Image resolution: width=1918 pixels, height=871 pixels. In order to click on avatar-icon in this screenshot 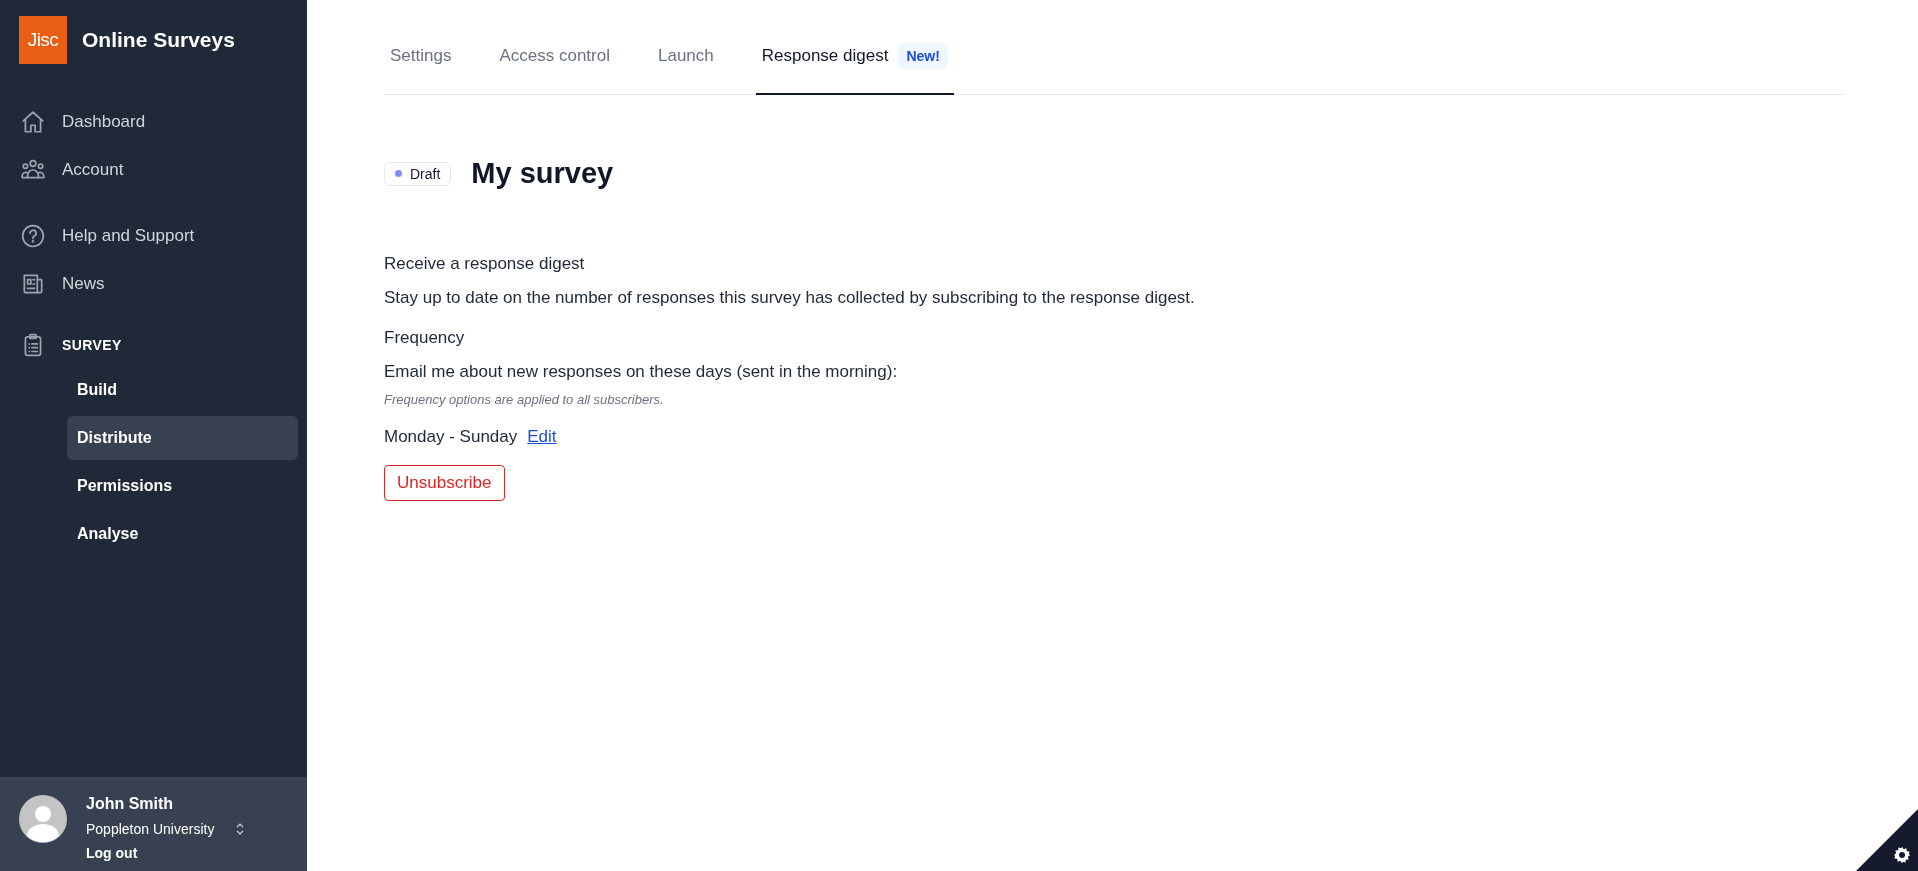, I will do `click(43, 819)`.